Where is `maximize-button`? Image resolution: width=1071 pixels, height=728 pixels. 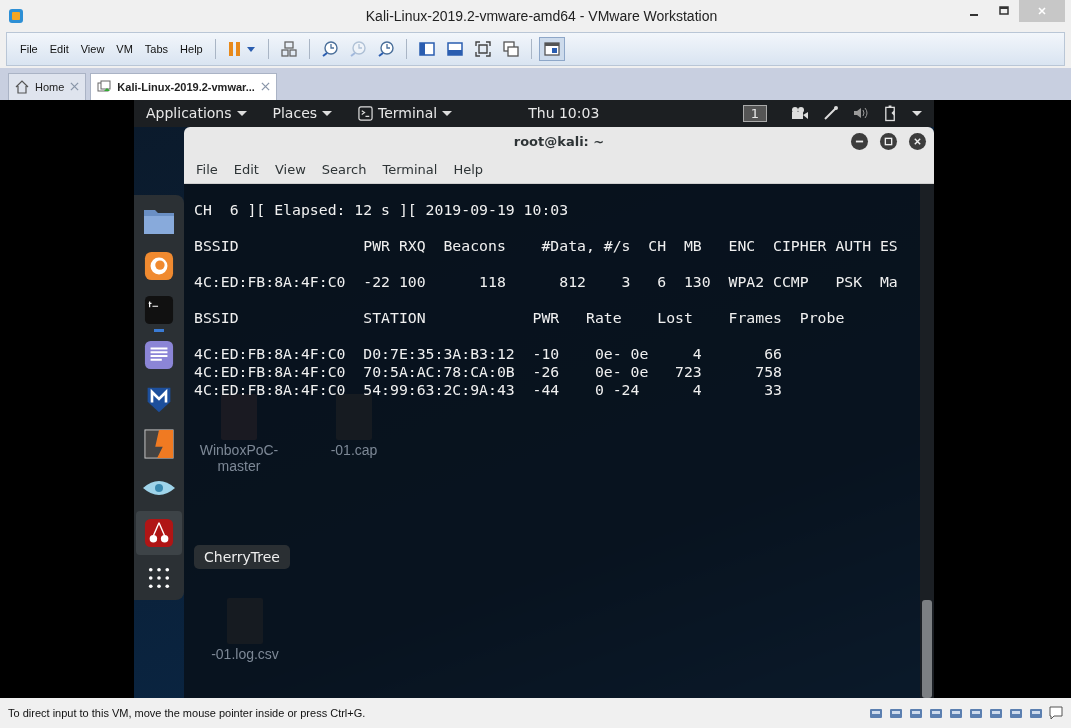 maximize-button is located at coordinates (888, 141).